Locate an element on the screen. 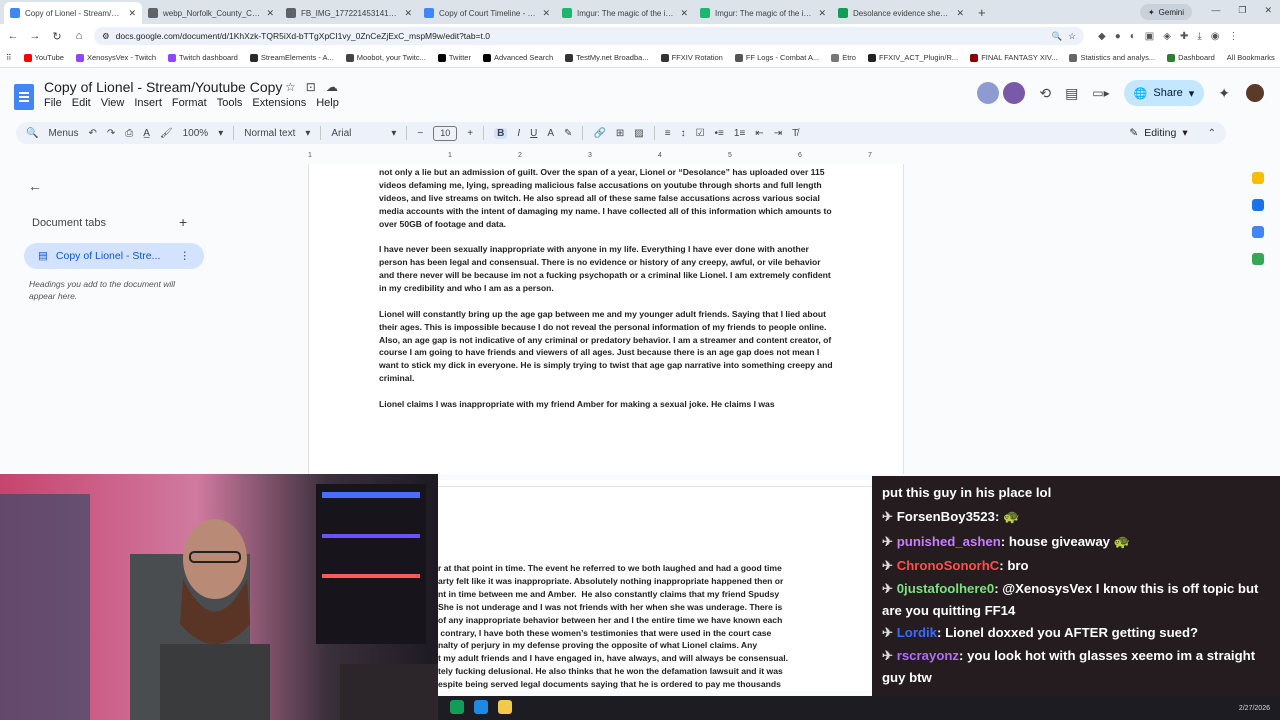 The image size is (1280, 720). menu-file: File is located at coordinates (53, 103).